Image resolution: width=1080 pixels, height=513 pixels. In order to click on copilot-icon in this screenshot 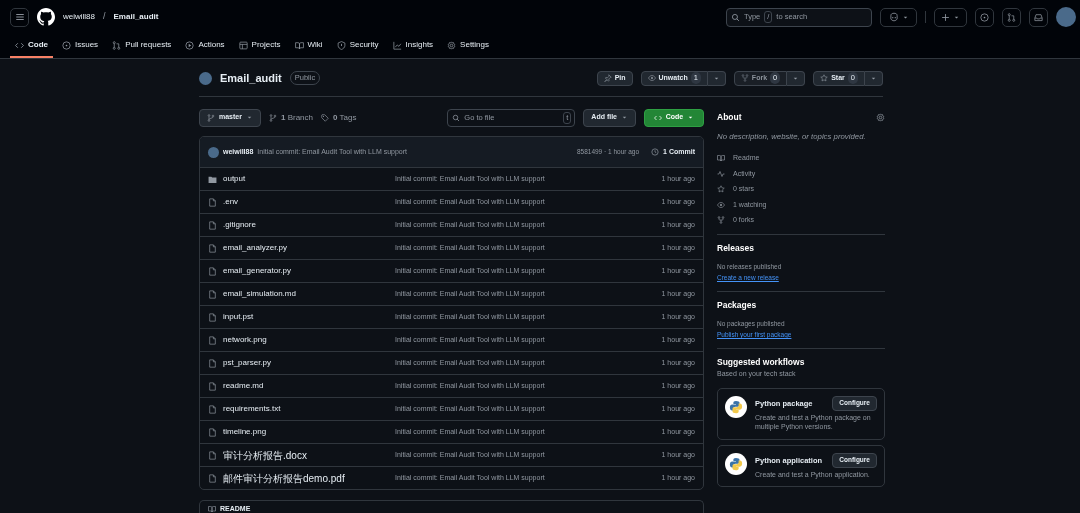, I will do `click(893, 17)`.